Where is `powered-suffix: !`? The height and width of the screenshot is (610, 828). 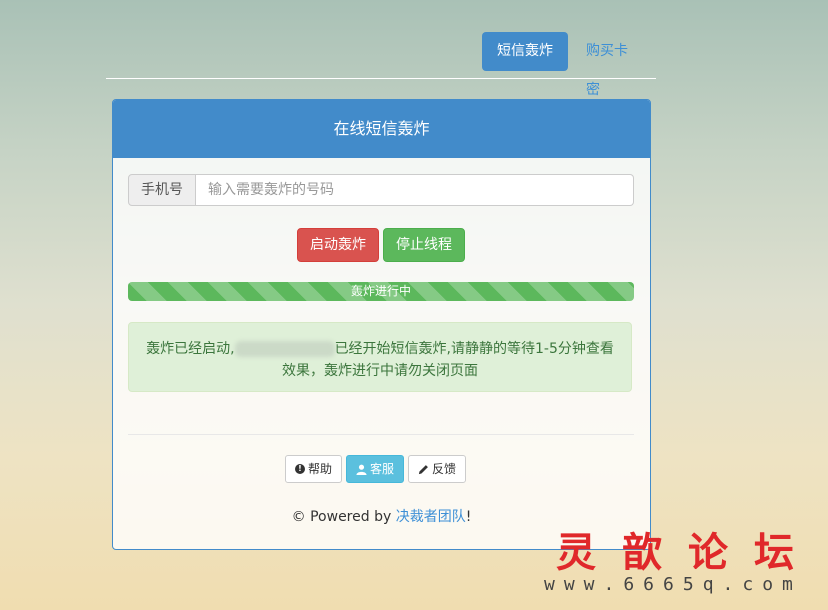
powered-suffix: ! is located at coordinates (468, 517).